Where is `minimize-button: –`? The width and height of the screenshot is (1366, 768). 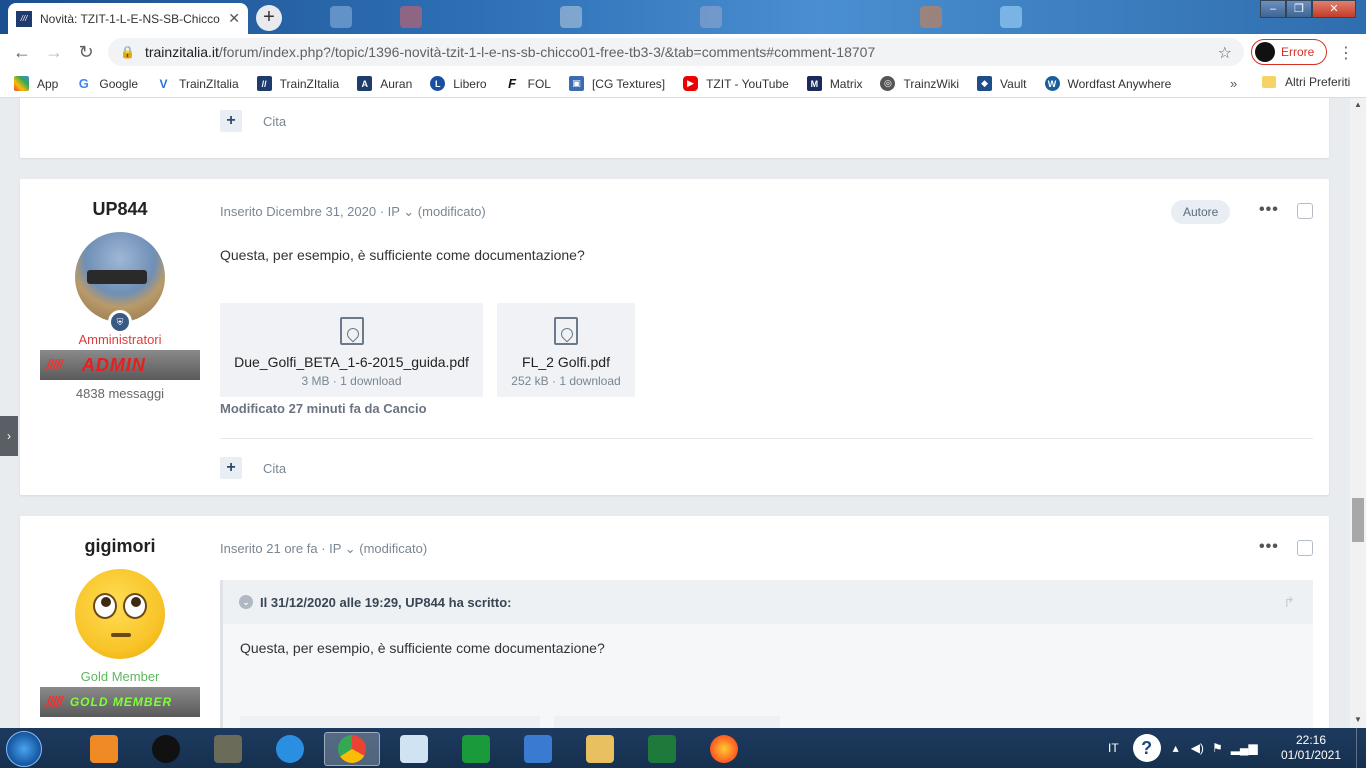 minimize-button: – is located at coordinates (1273, 9).